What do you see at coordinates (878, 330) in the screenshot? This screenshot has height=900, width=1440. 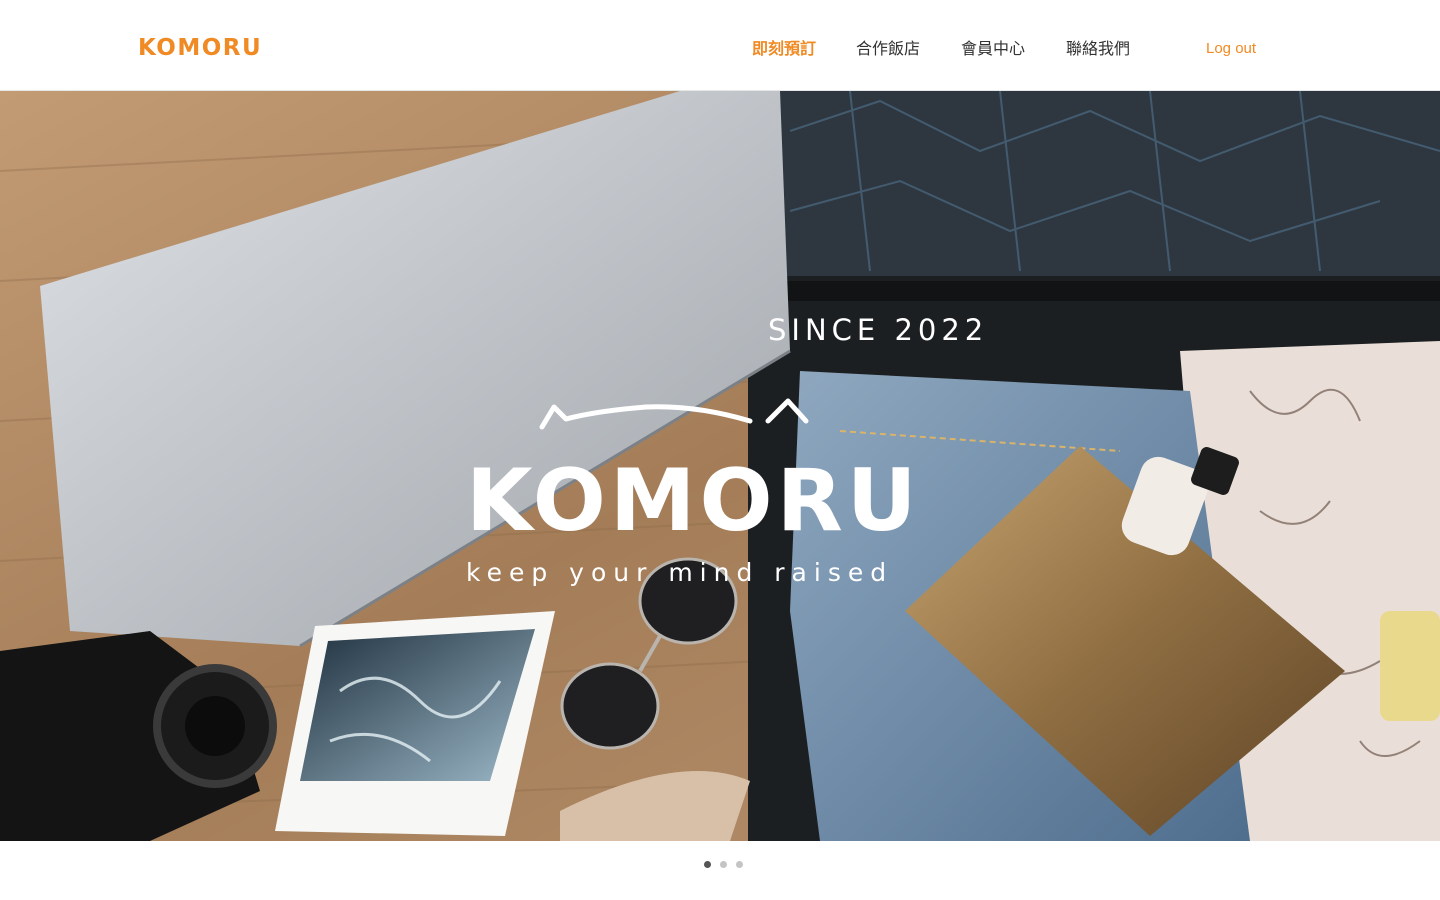 I see `since-year-text: SINCE 2022` at bounding box center [878, 330].